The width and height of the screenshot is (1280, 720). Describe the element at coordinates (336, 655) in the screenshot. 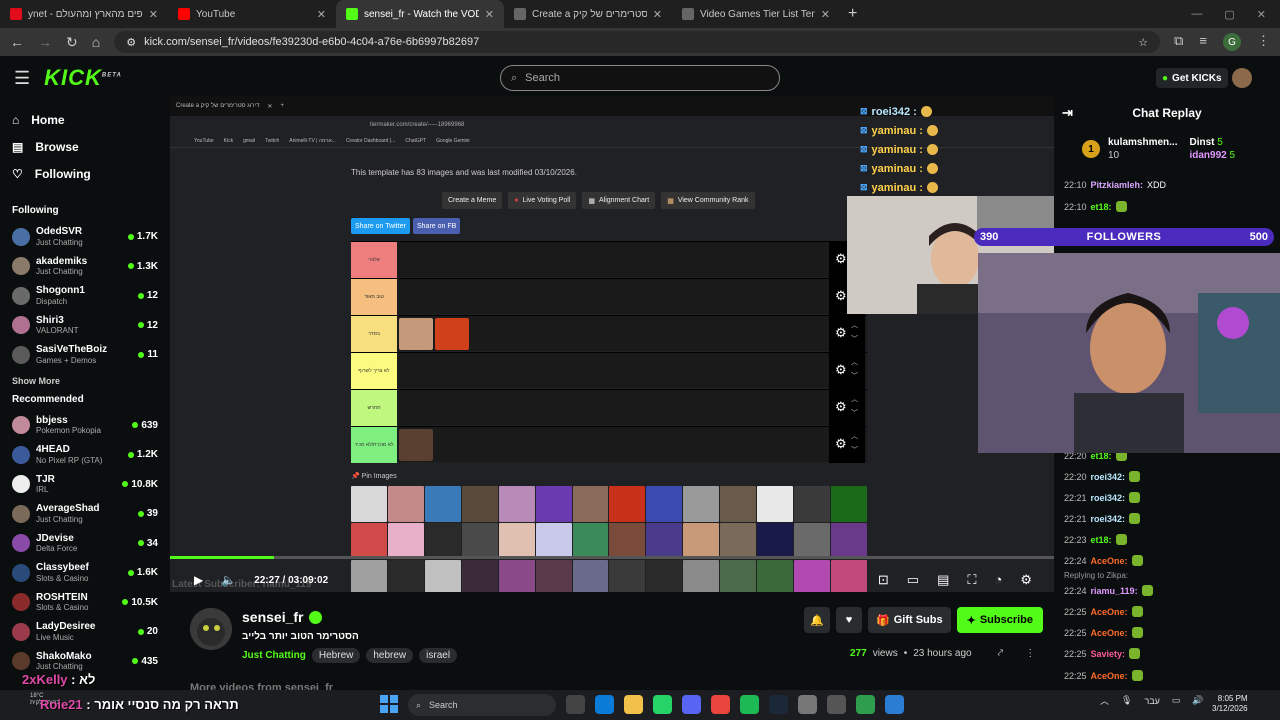

I see `tag-pill: Hebrew` at that location.